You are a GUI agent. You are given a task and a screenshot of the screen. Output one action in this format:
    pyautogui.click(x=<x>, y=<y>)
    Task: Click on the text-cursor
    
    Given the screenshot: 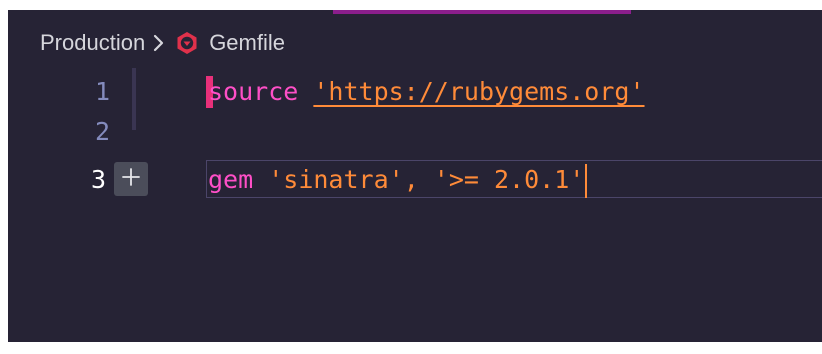 What is the action you would take?
    pyautogui.click(x=586, y=181)
    